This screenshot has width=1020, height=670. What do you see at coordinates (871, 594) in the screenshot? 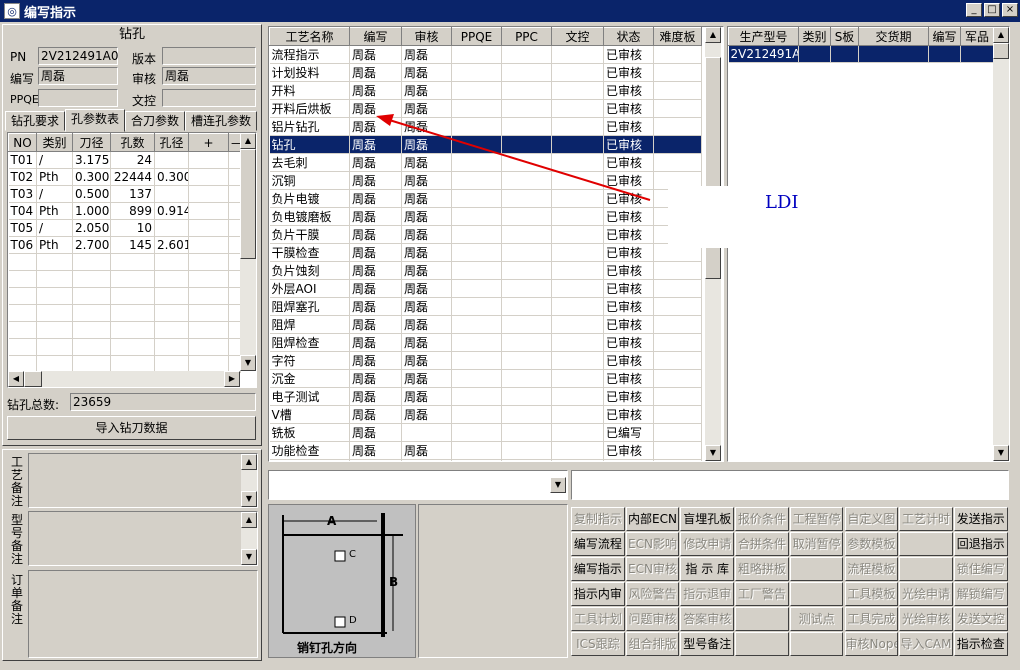
I see `action-button: 工具模板` at bounding box center [871, 594].